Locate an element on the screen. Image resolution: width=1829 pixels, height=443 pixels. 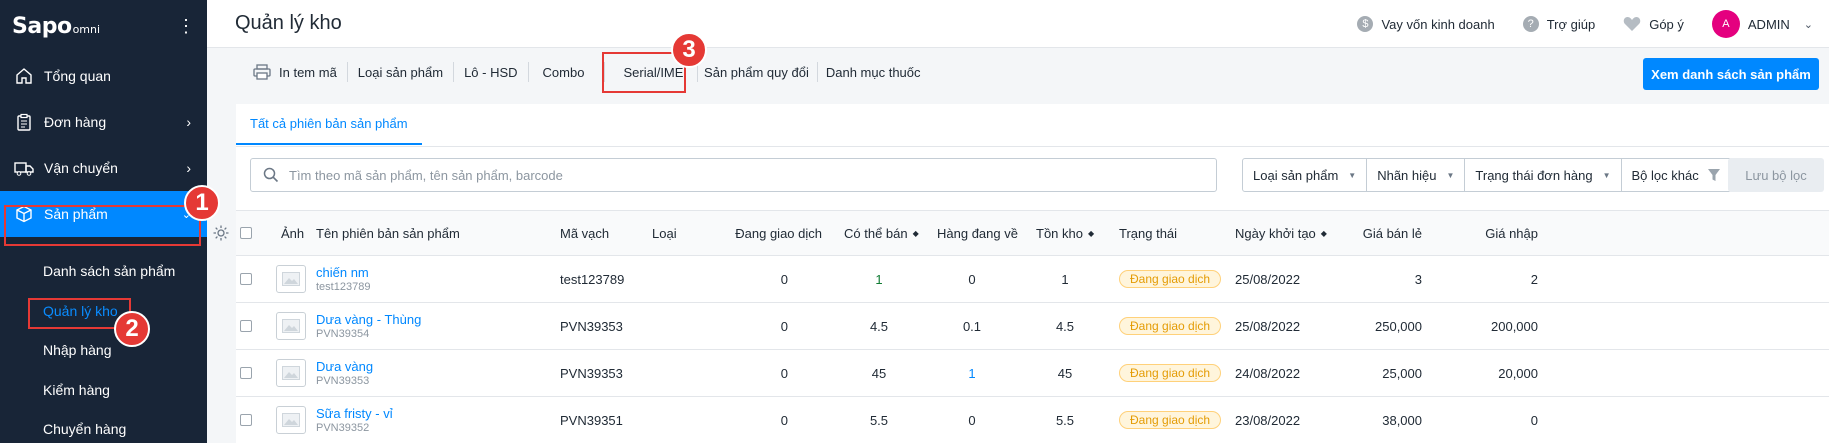
sidebar-item-orders: Đơn hàng › is located at coordinates (103, 122).